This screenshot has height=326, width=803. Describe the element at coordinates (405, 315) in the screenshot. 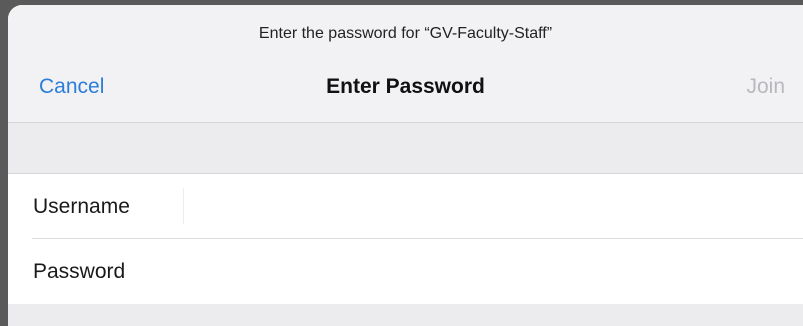

I see `section-footer` at that location.